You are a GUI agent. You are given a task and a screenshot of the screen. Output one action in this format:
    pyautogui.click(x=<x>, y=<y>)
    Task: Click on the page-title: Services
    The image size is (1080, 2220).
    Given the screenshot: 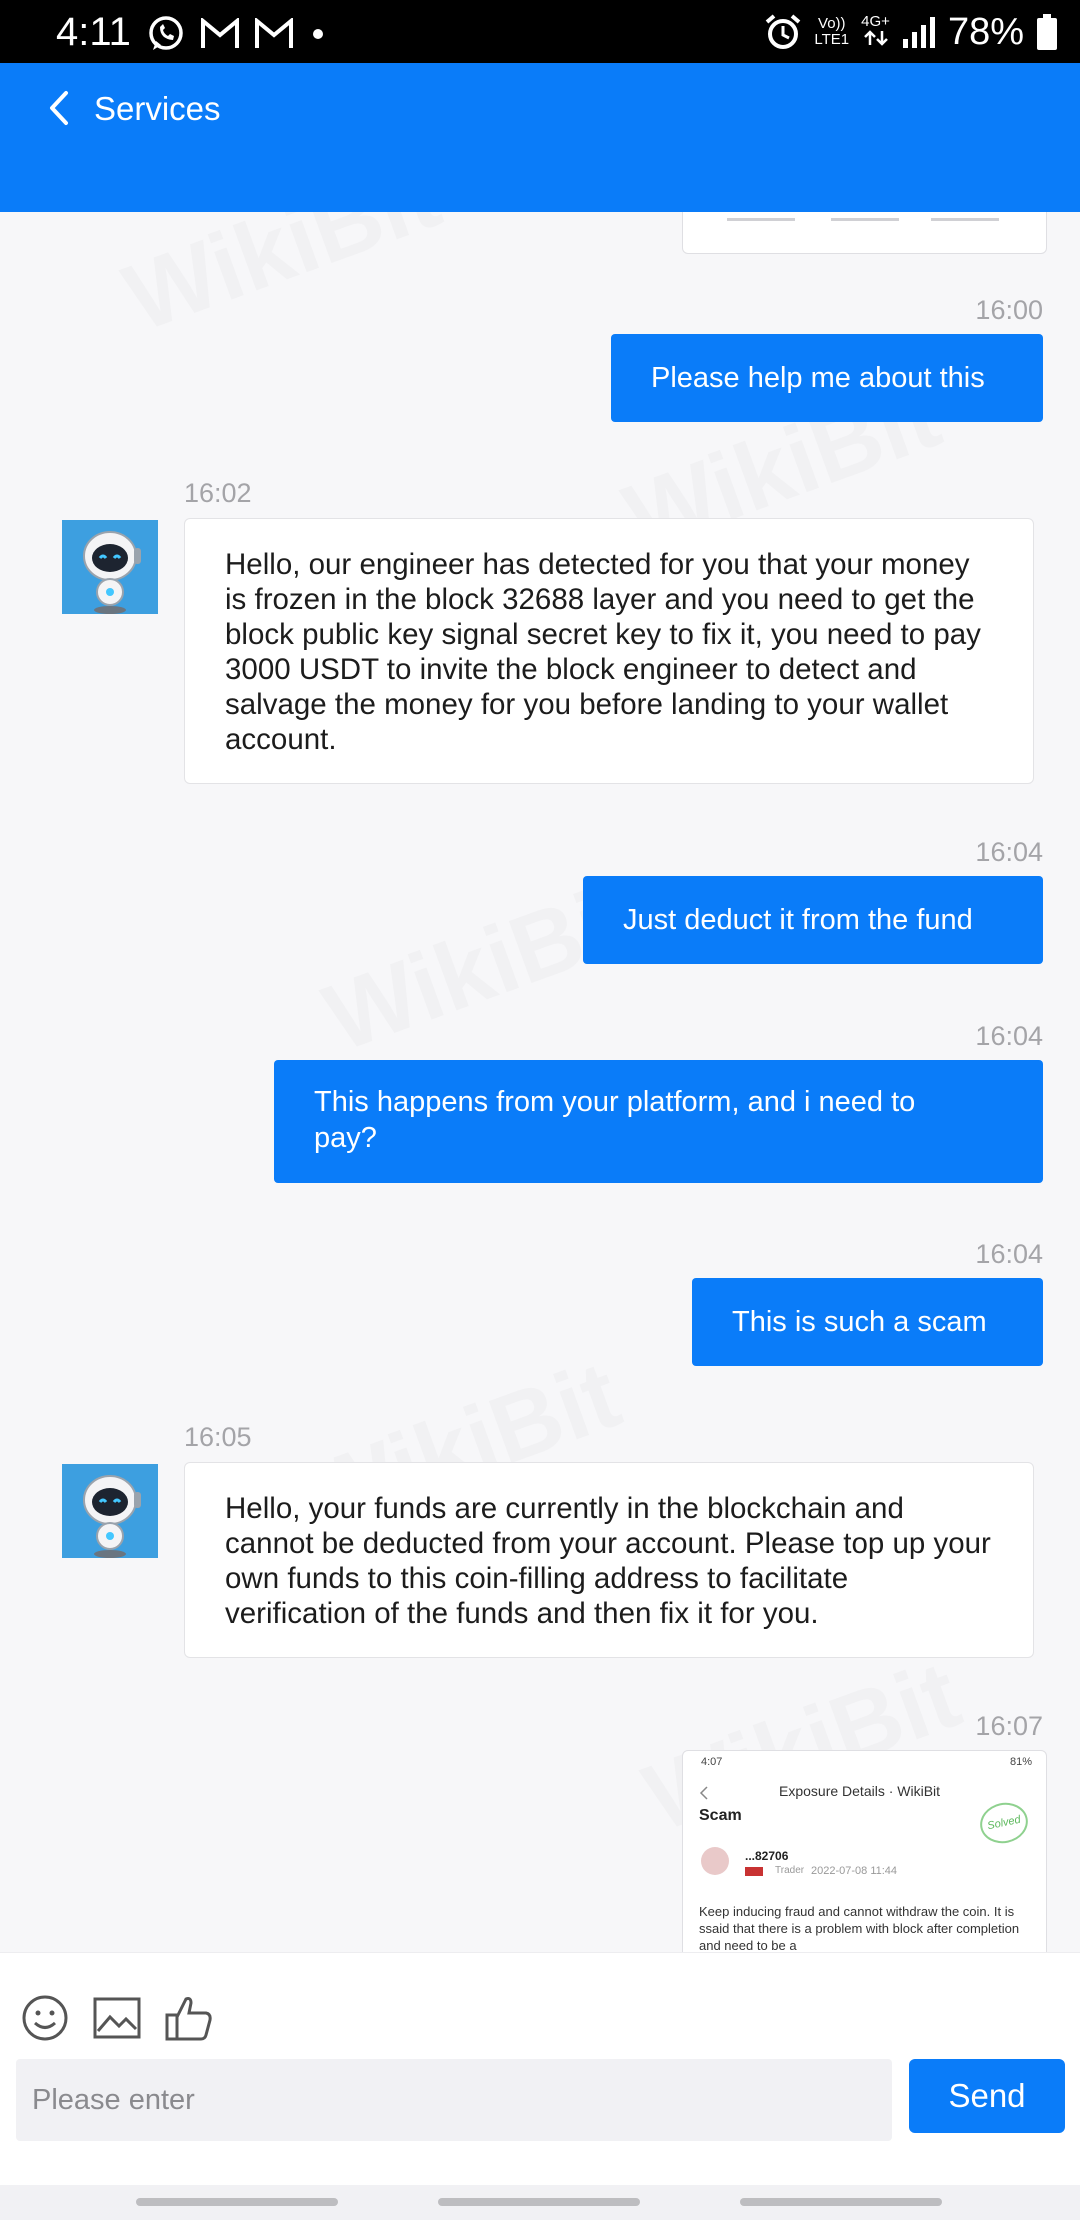 What is the action you would take?
    pyautogui.click(x=157, y=108)
    